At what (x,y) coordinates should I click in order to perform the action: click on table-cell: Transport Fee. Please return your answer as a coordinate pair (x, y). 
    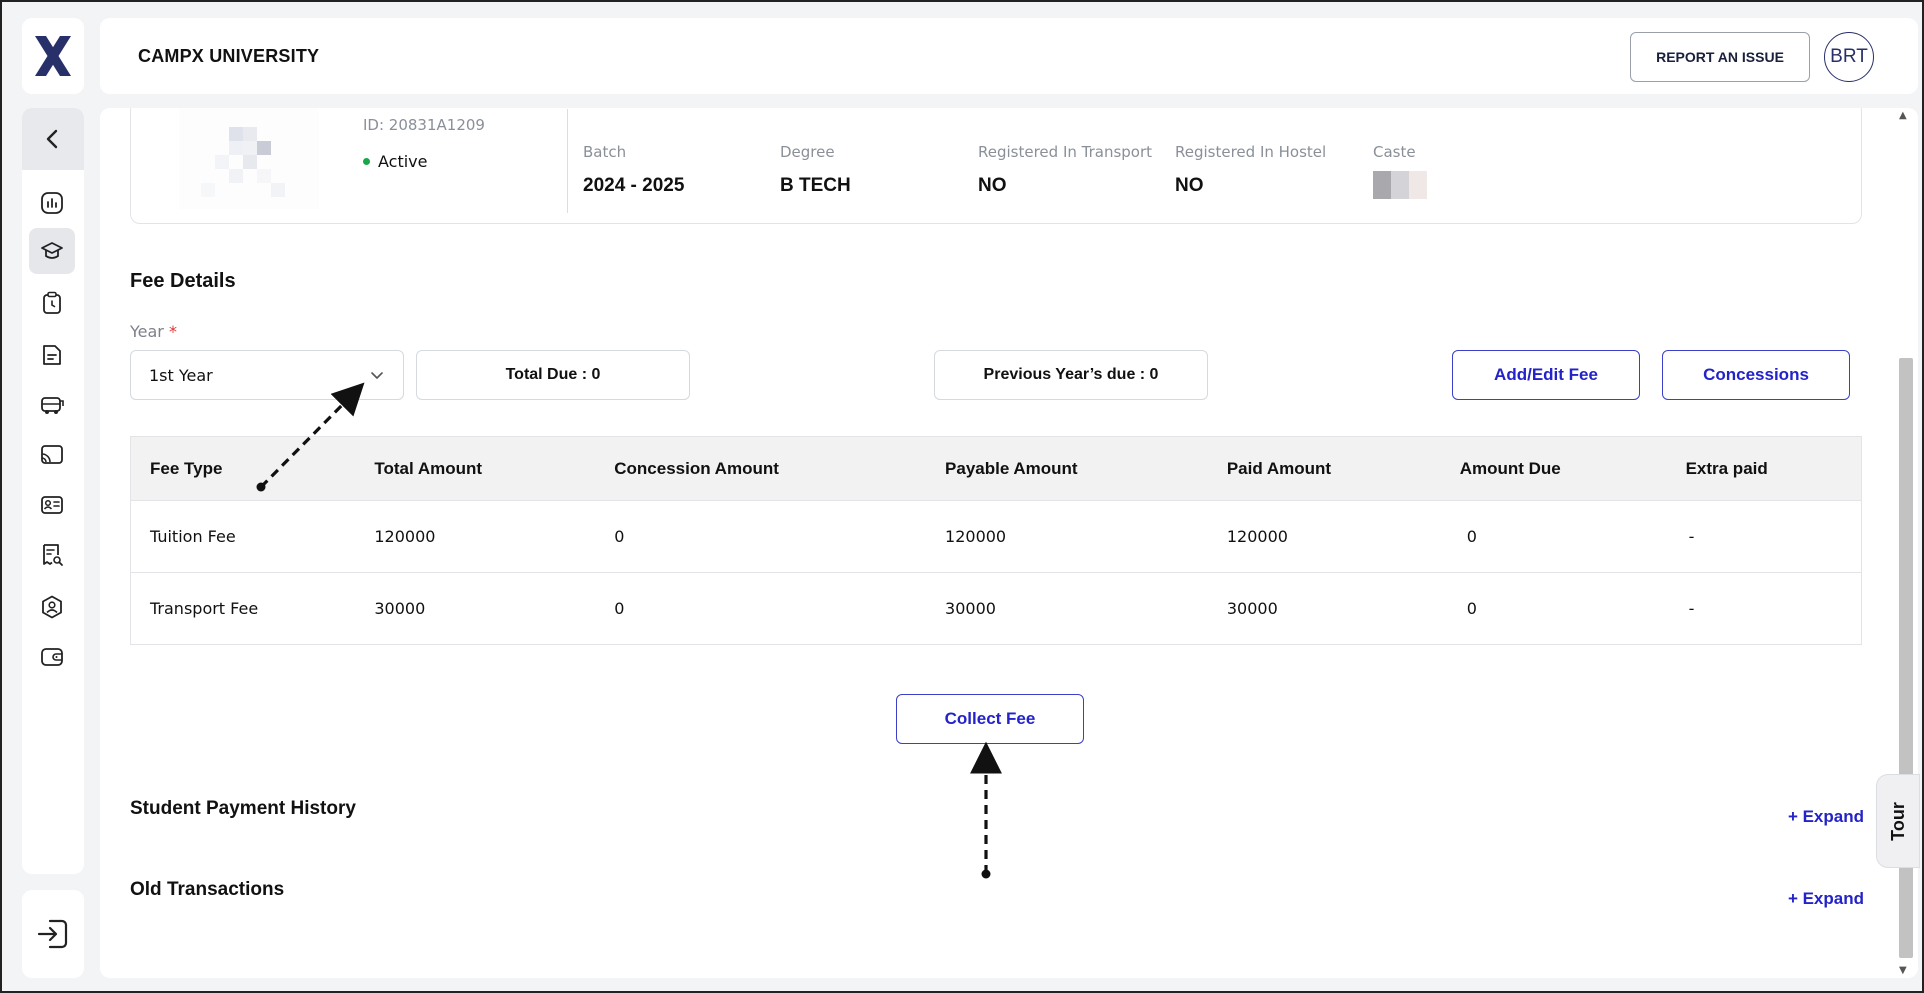
    Looking at the image, I should click on (243, 608).